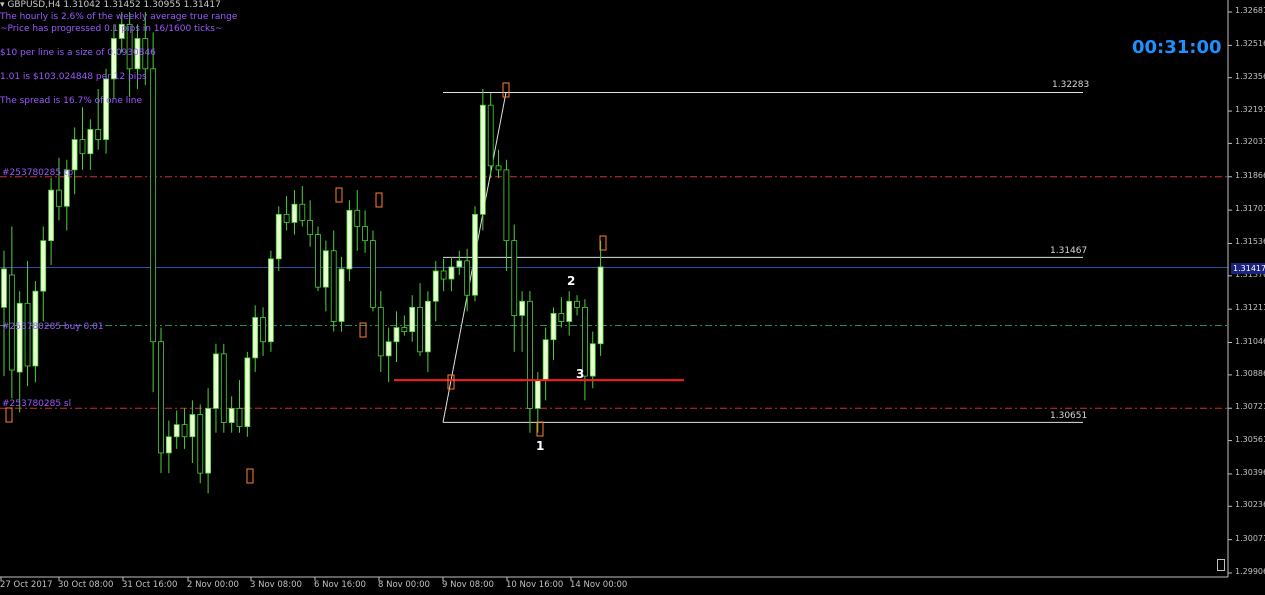 The image size is (1265, 595). I want to click on price-tick-label: 1.30396, so click(1250, 472).